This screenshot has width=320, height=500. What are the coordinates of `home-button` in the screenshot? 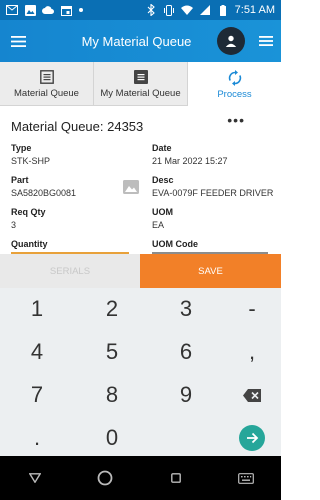 It's located at (105, 478).